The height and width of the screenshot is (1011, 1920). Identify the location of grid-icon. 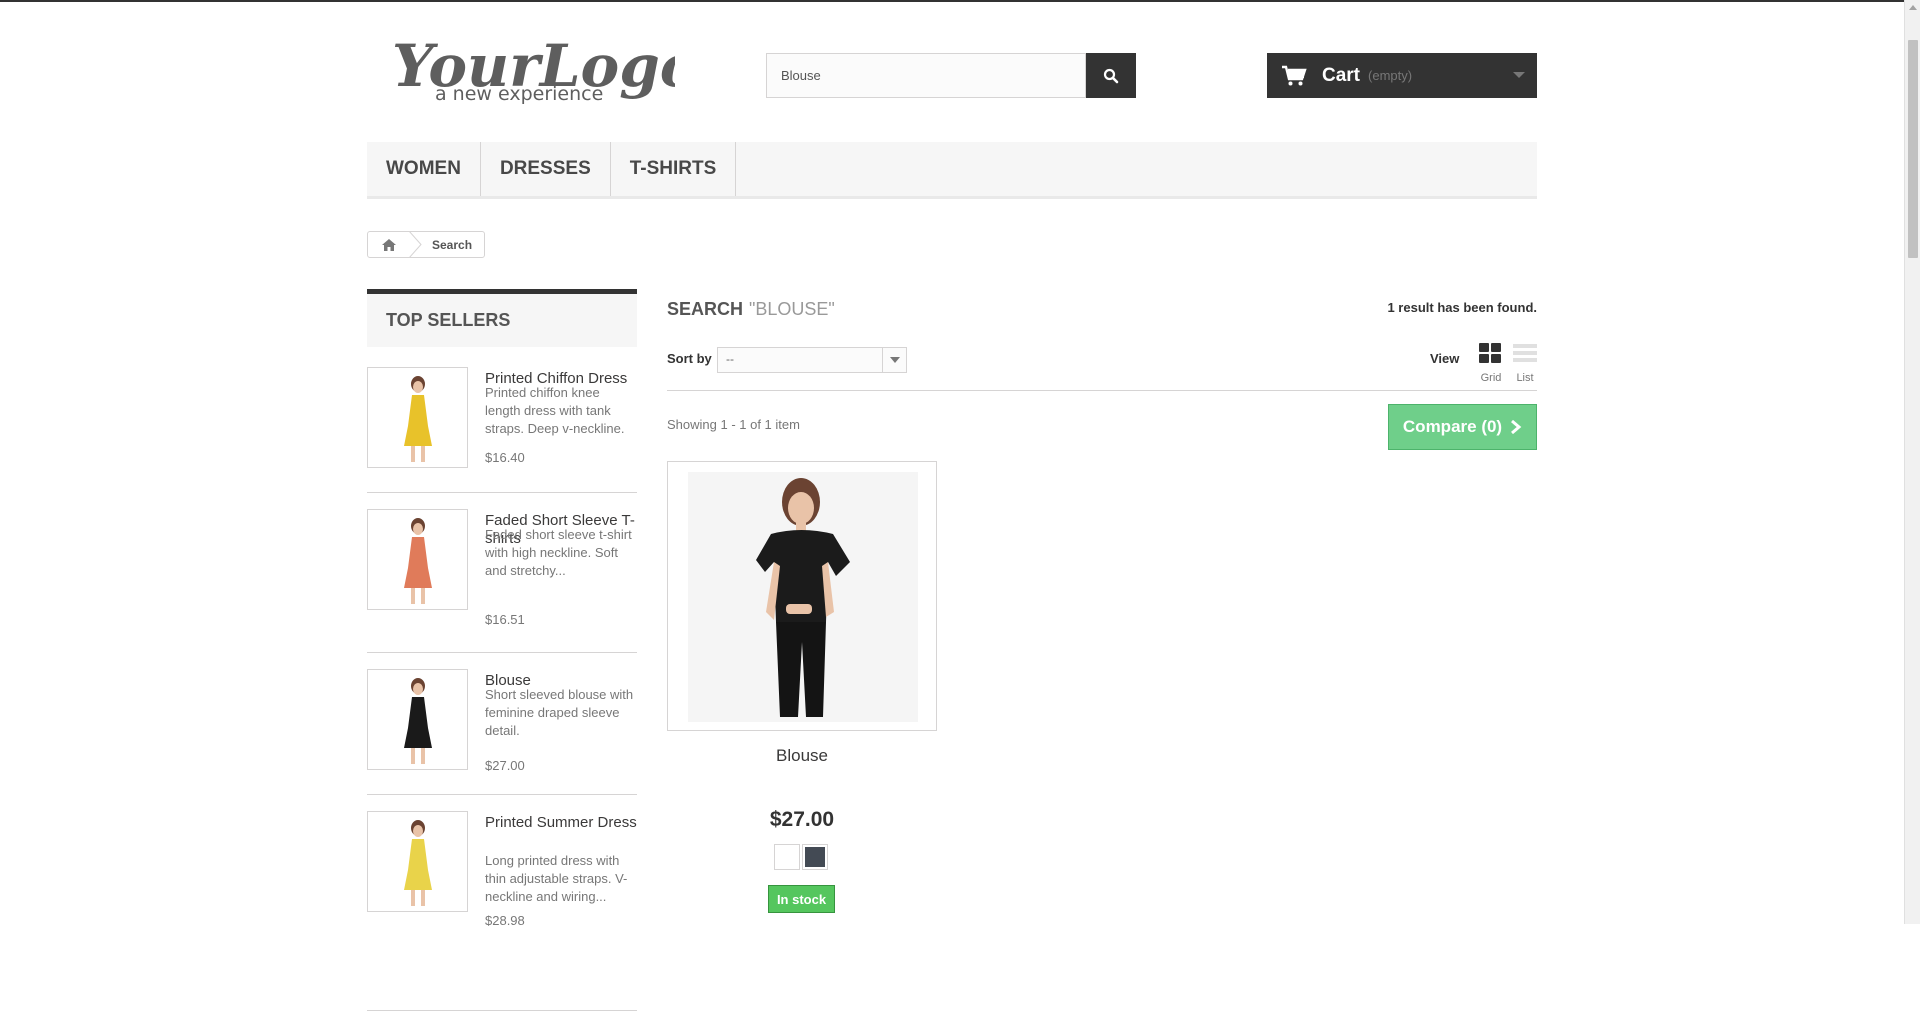
(1490, 353).